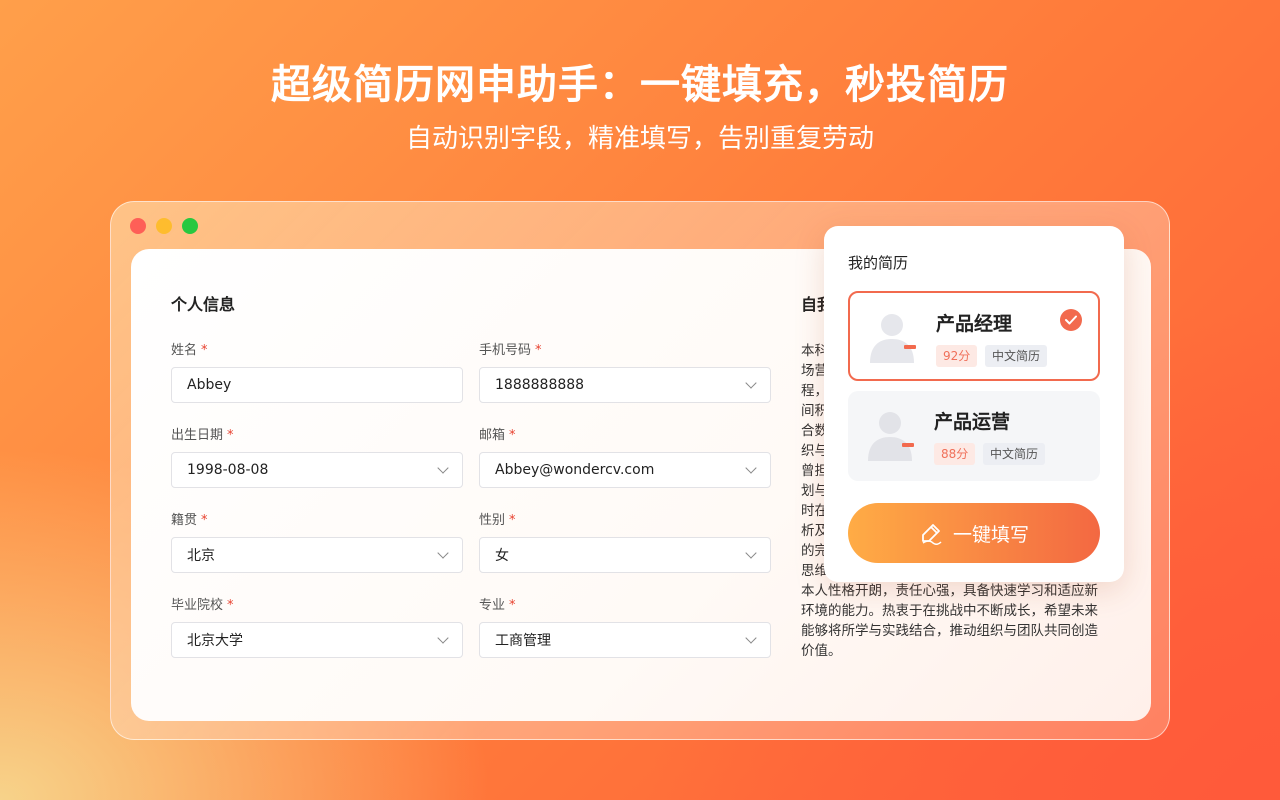 This screenshot has width=1280, height=800. What do you see at coordinates (228, 470) in the screenshot?
I see `field-value: 1998-08-08` at bounding box center [228, 470].